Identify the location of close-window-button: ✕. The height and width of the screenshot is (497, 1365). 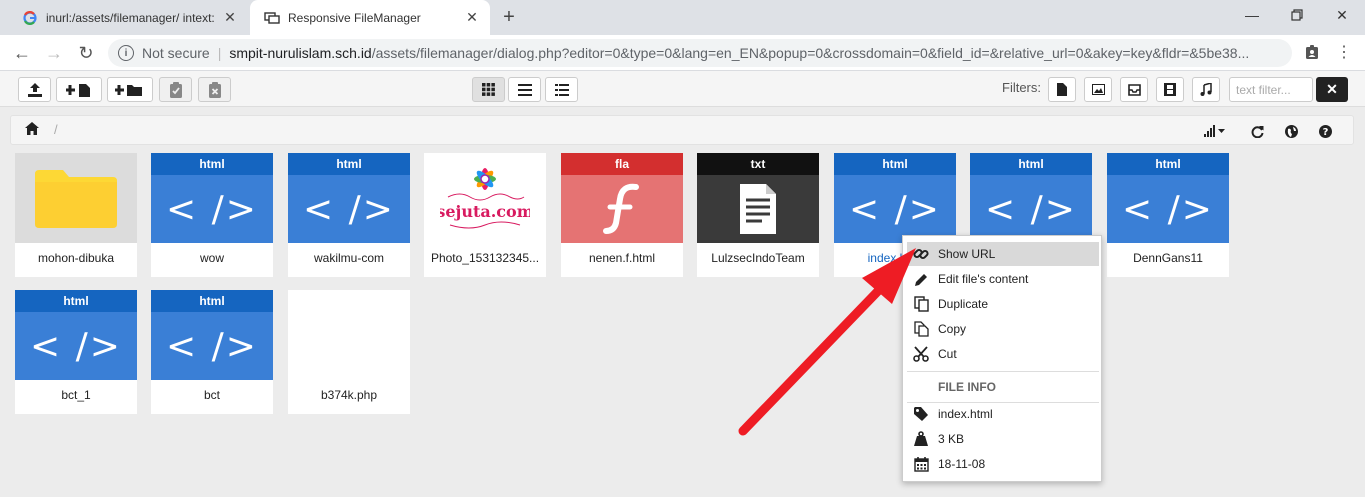
(1342, 15).